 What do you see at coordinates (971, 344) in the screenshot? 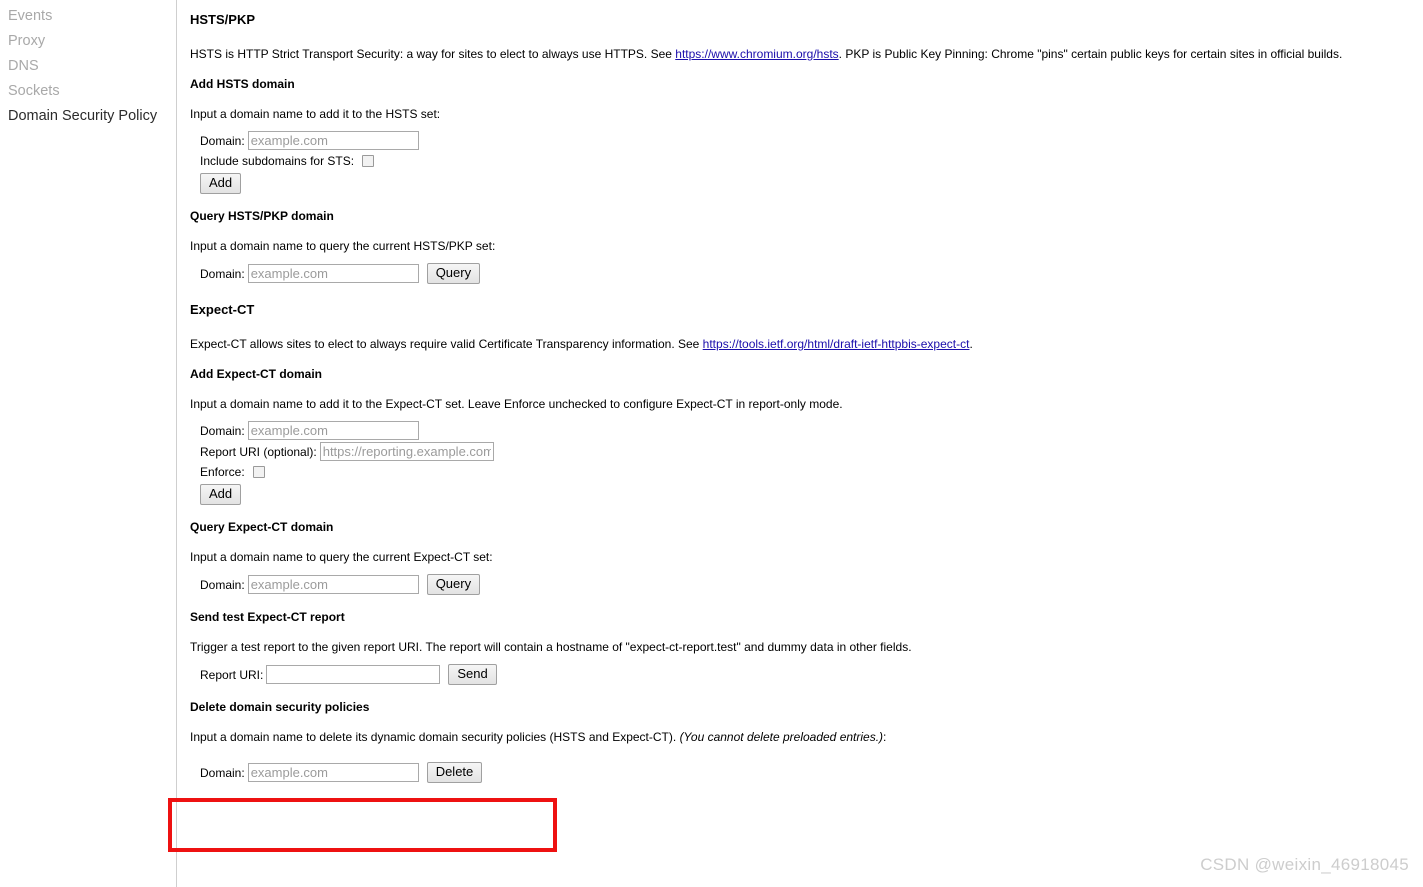
I see `expect-ct-description-text-after: .` at bounding box center [971, 344].